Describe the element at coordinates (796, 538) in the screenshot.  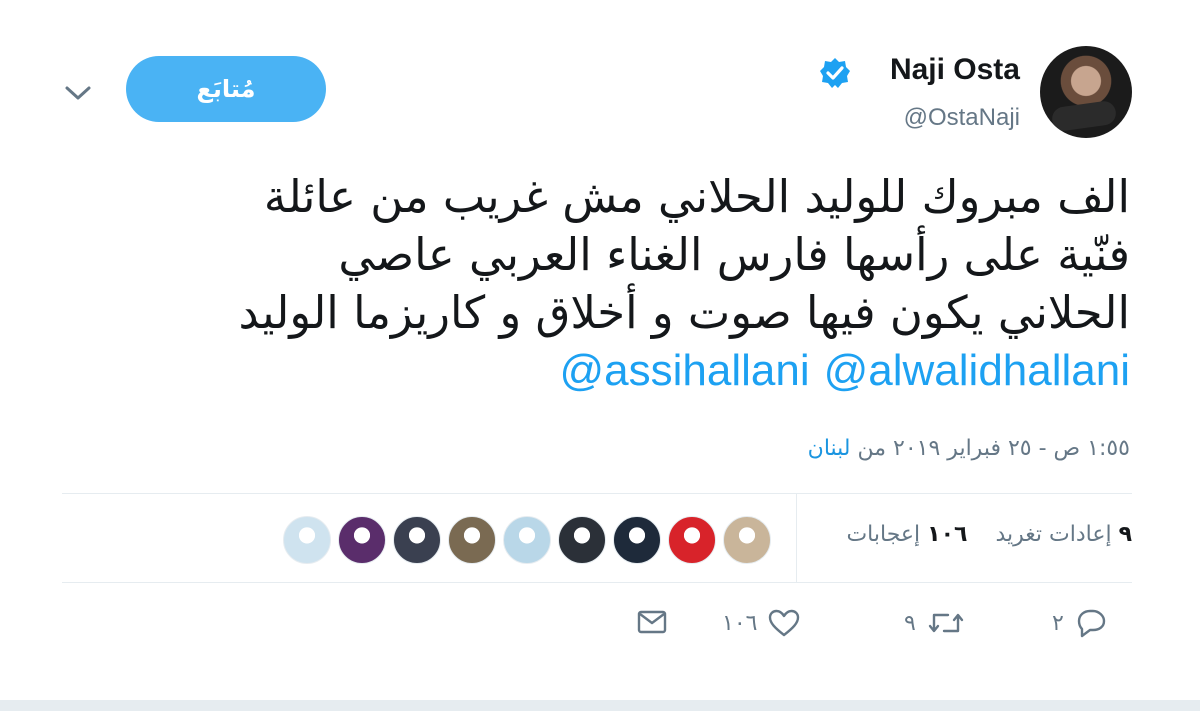
I see `stats-separator` at that location.